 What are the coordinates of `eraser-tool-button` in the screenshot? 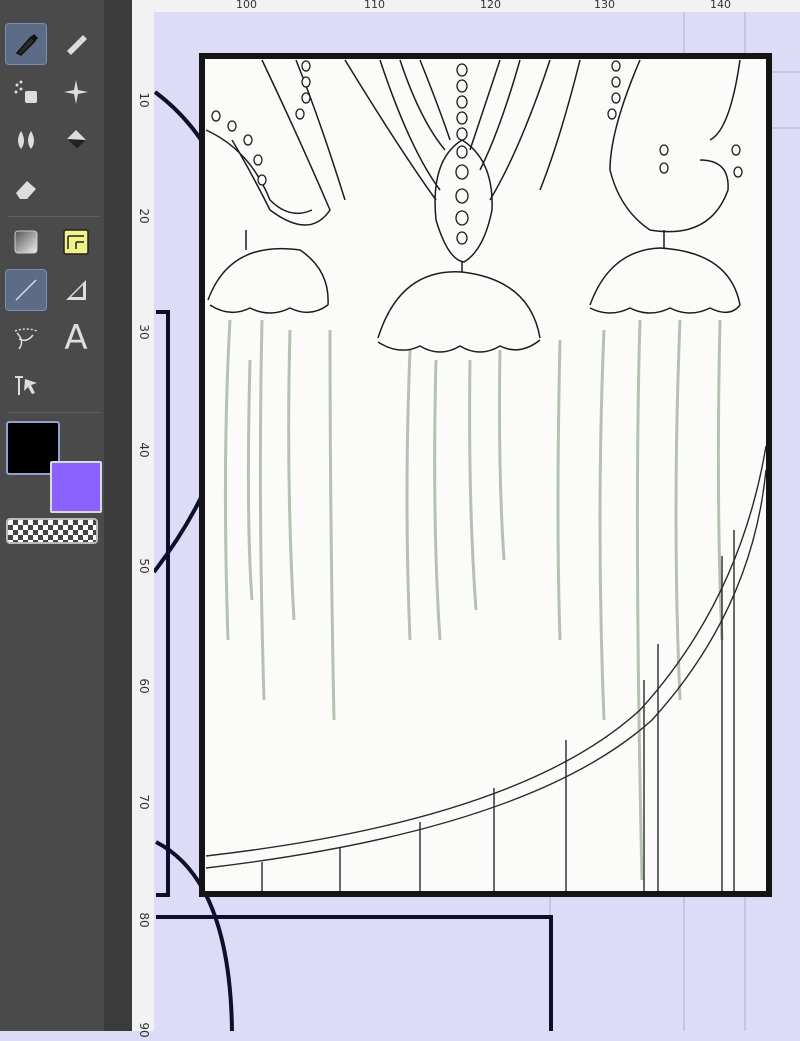 It's located at (26, 188).